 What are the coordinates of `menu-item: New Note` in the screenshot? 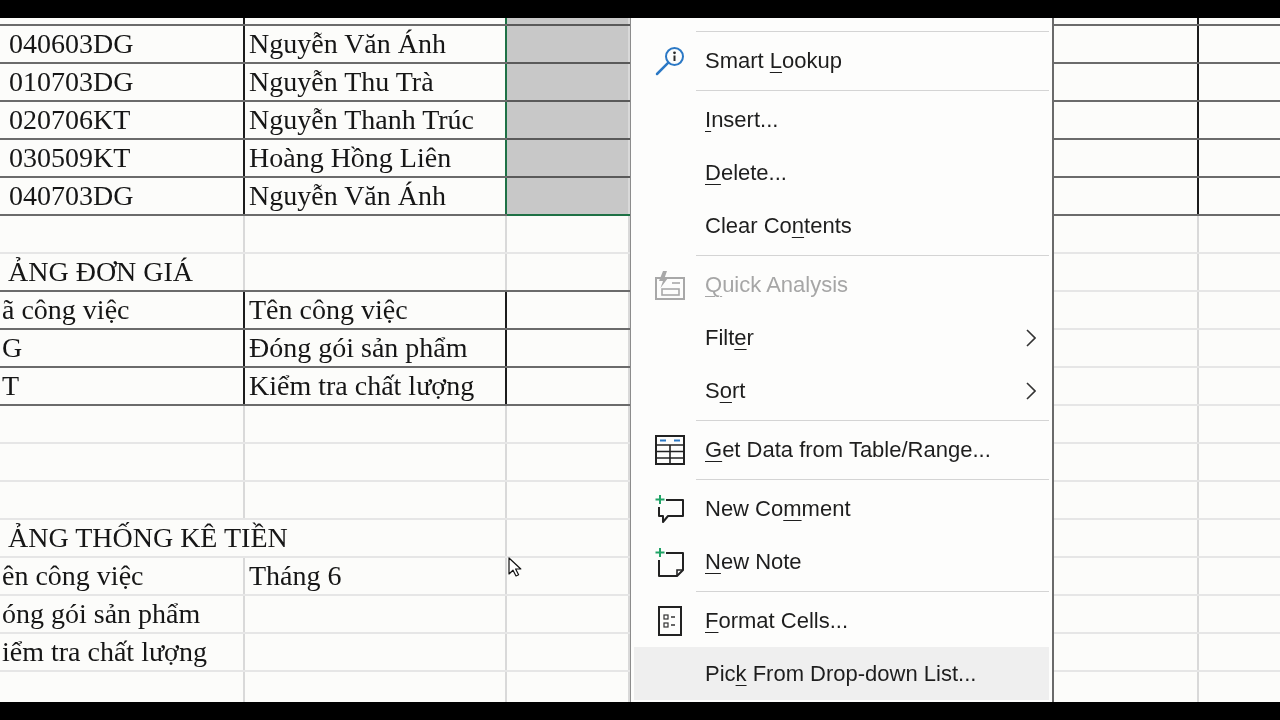 It's located at (841, 561).